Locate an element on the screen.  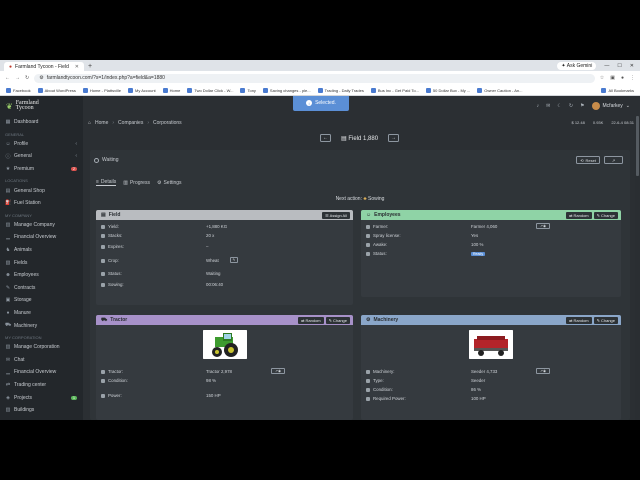
shop-icon: ▤ is located at coordinates (8, 190).